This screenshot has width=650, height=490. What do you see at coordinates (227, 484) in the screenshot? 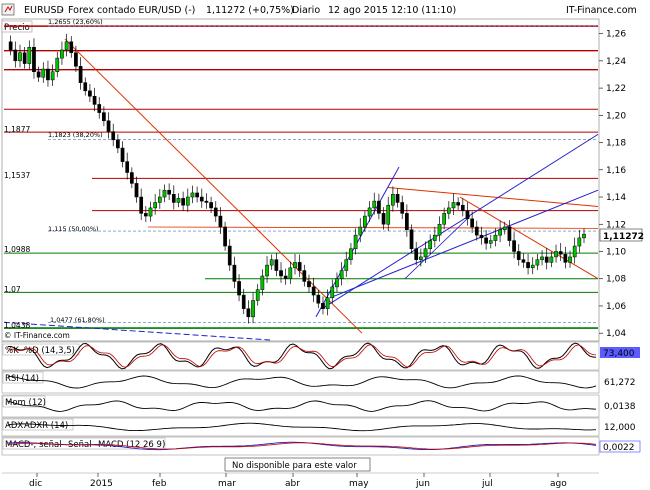
I see `x-tick-label: mar` at bounding box center [227, 484].